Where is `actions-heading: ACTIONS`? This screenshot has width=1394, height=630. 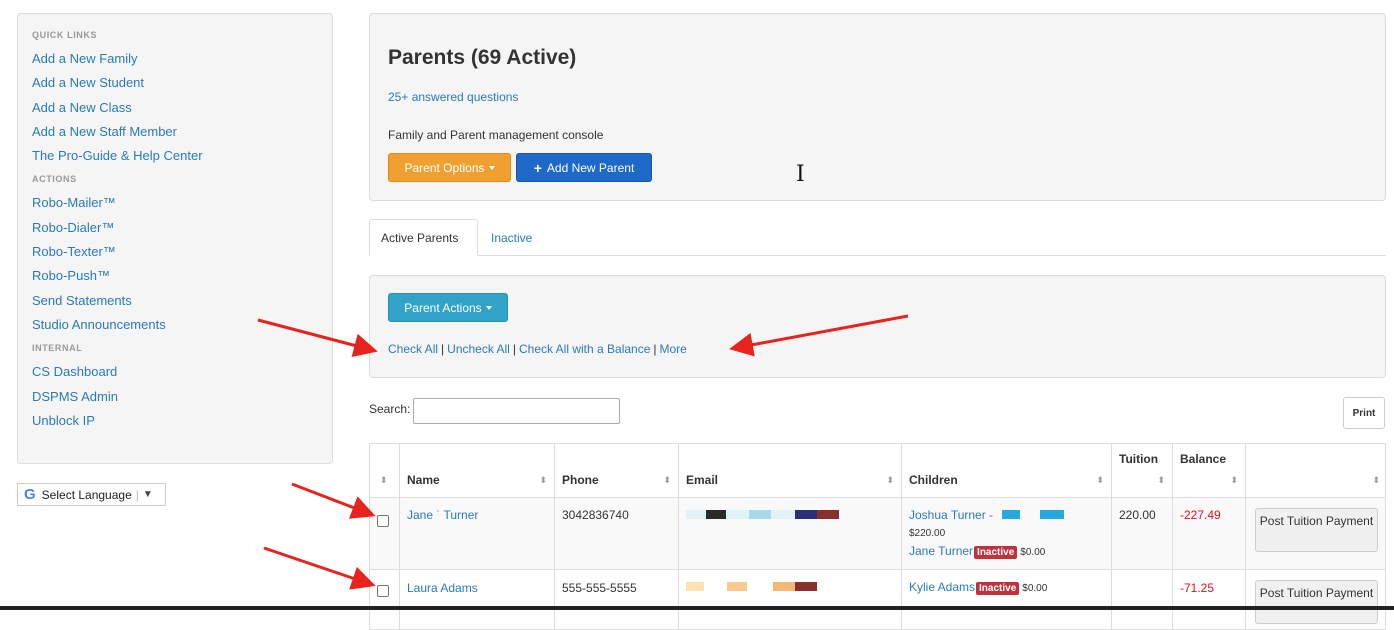
actions-heading: ACTIONS is located at coordinates (54, 179).